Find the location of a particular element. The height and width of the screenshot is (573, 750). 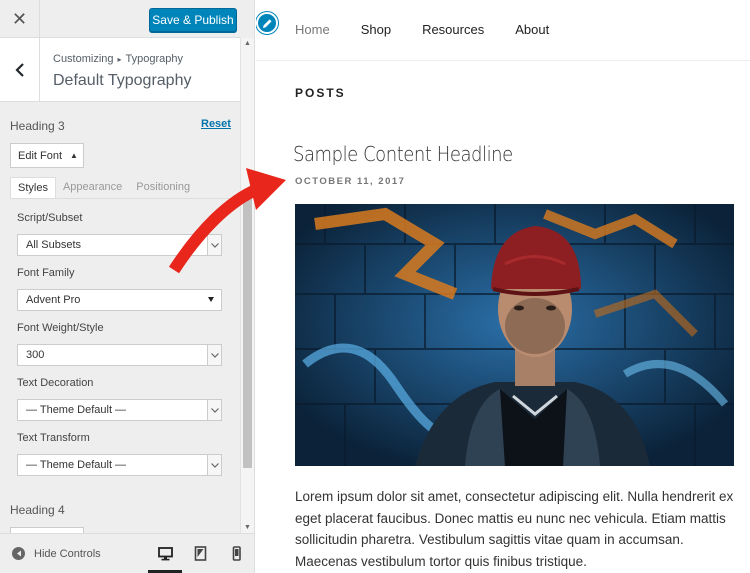

preview-desktop-button is located at coordinates (165, 553).